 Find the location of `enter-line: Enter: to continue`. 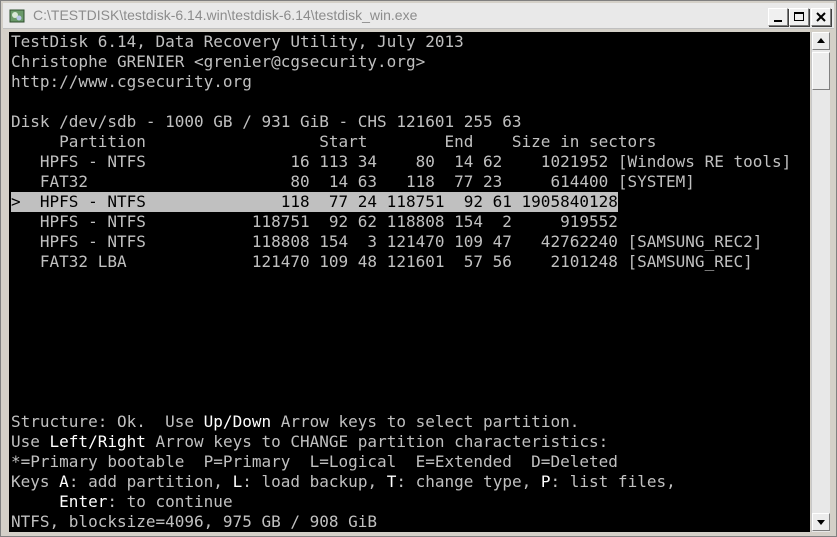

enter-line: Enter: to continue is located at coordinates (122, 502).